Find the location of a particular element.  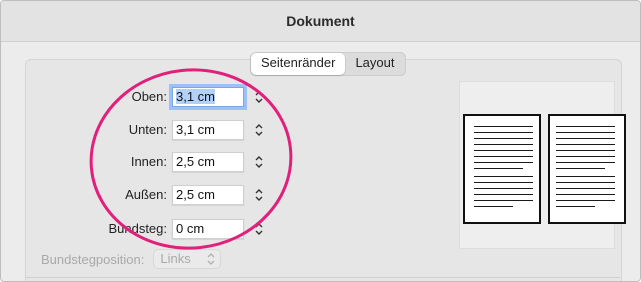

tab-layout: Layout is located at coordinates (374, 64).